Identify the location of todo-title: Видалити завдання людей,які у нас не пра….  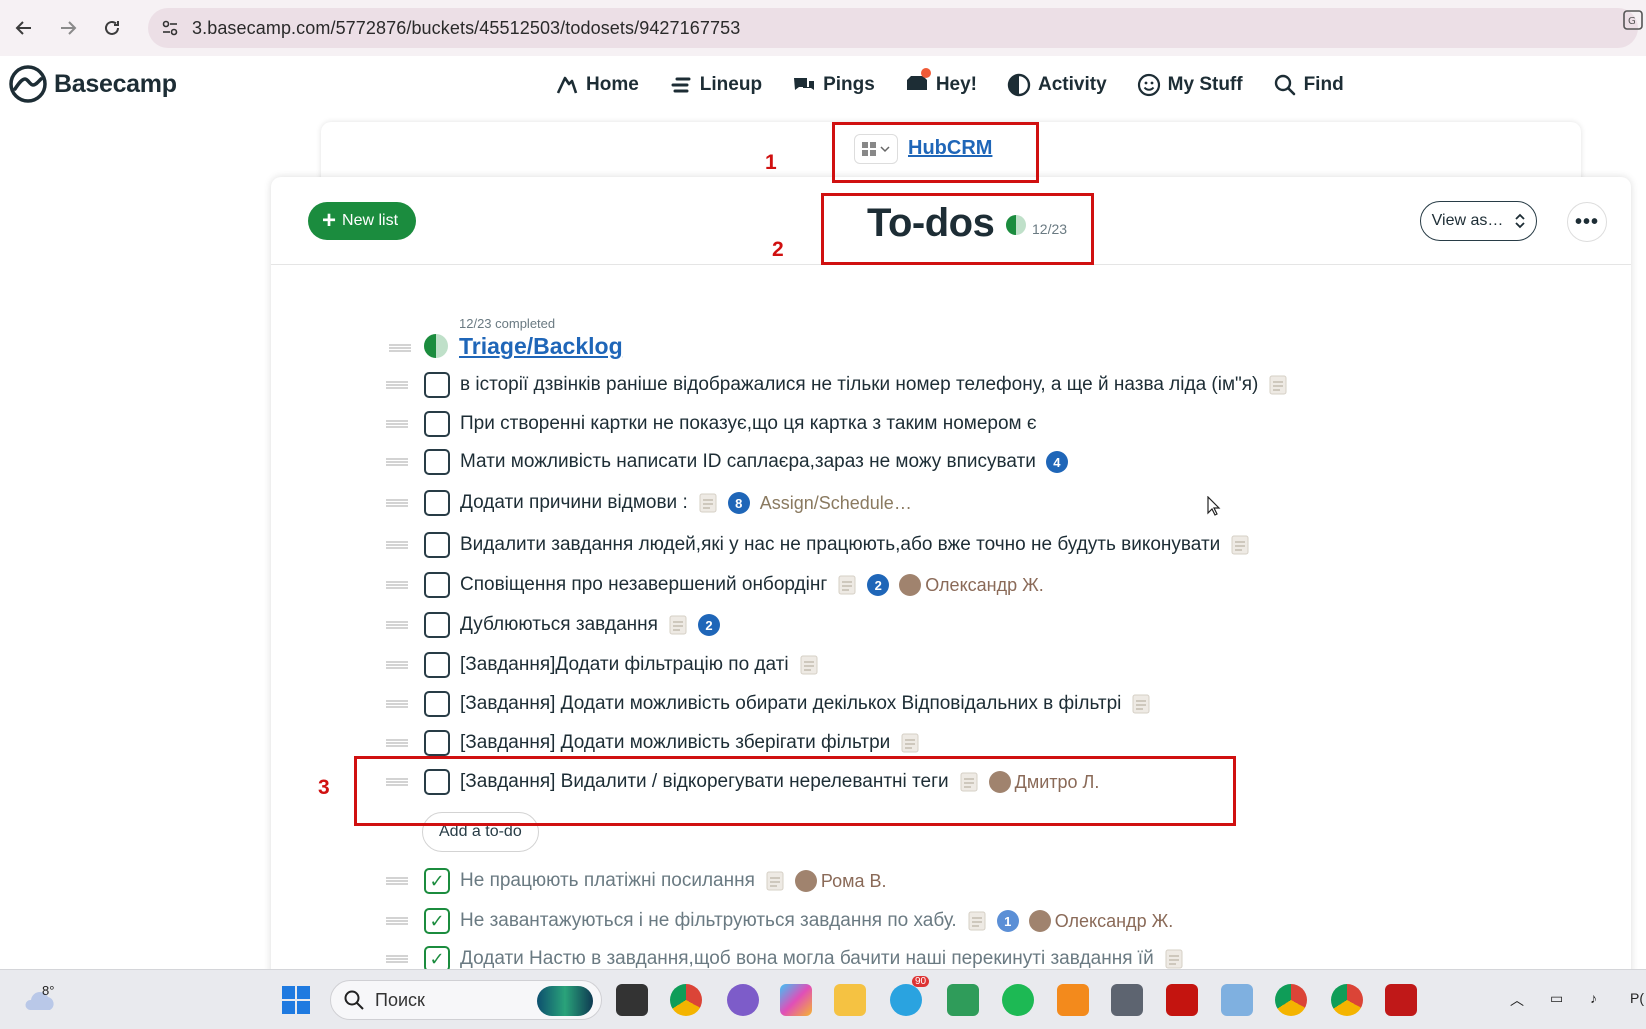
(840, 545).